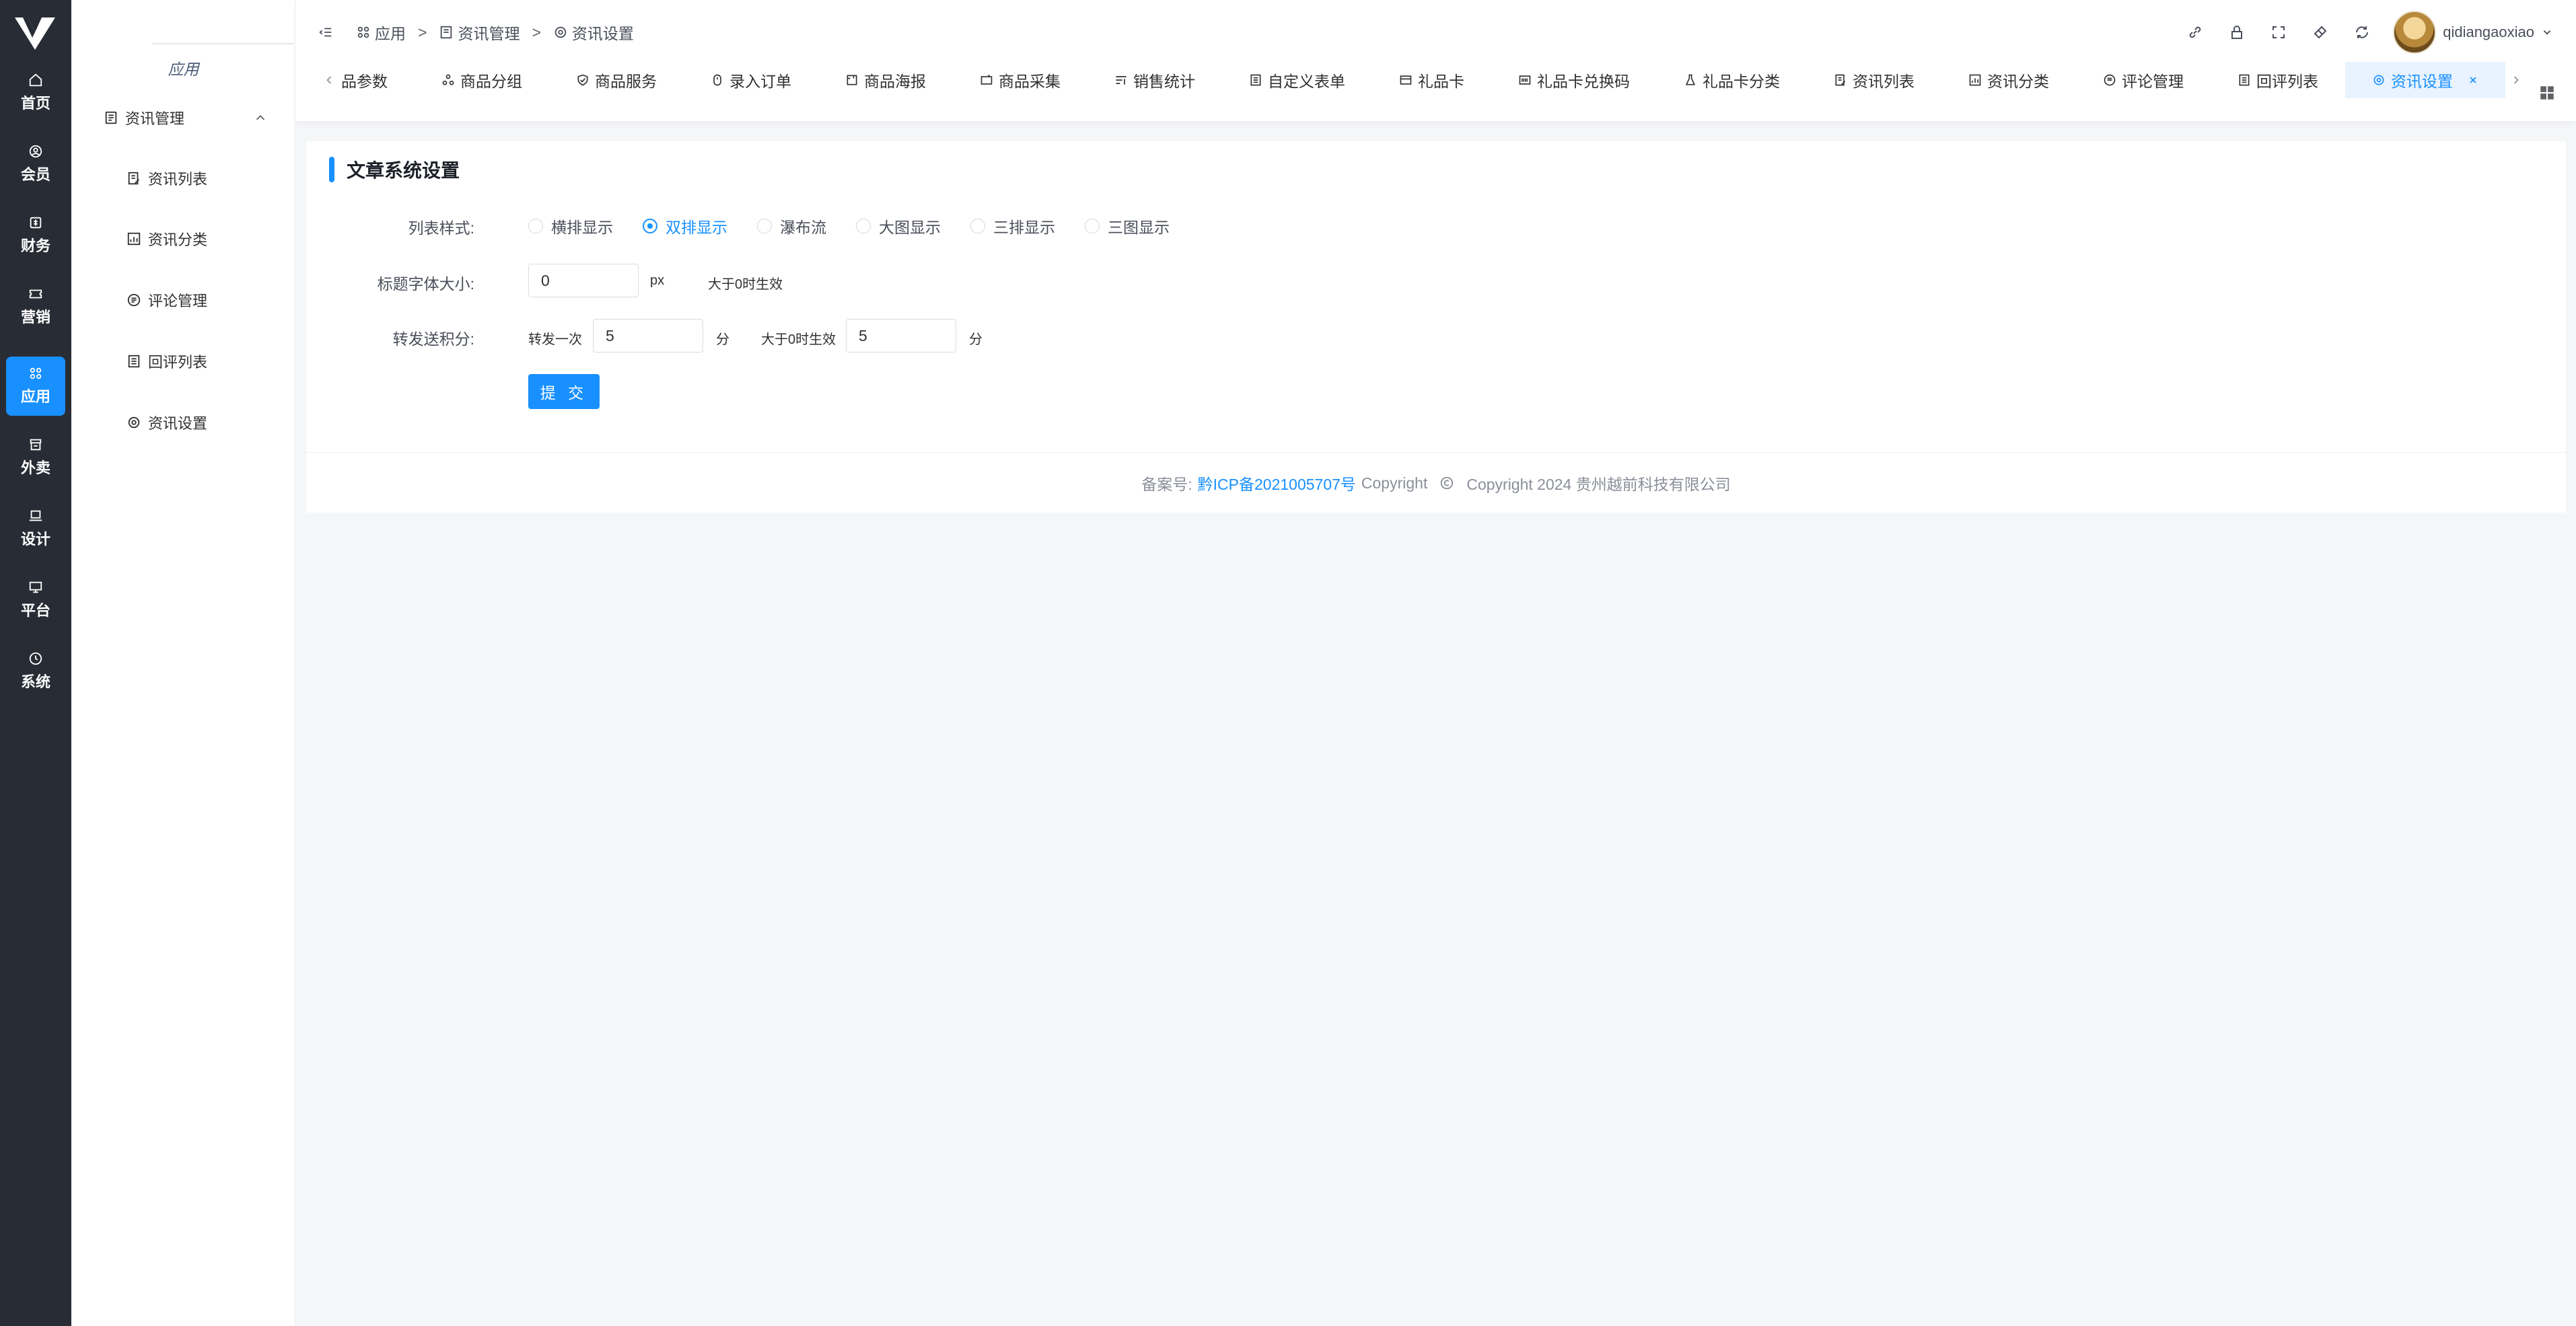 The height and width of the screenshot is (1326, 2576). Describe the element at coordinates (1583, 81) in the screenshot. I see `tab-label: 礼品卡兑换码` at that location.